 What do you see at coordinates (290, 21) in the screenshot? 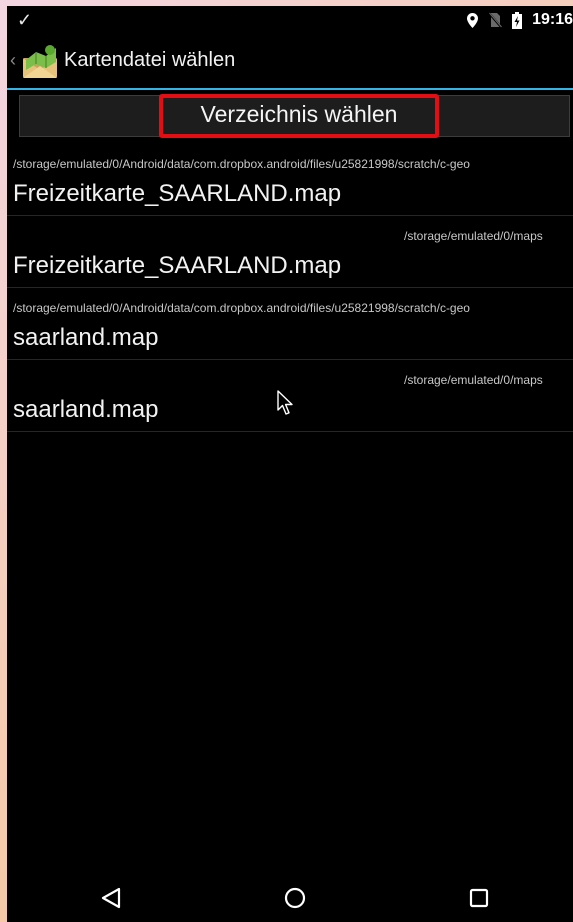
I see `status-bar: ✓ 19:16` at bounding box center [290, 21].